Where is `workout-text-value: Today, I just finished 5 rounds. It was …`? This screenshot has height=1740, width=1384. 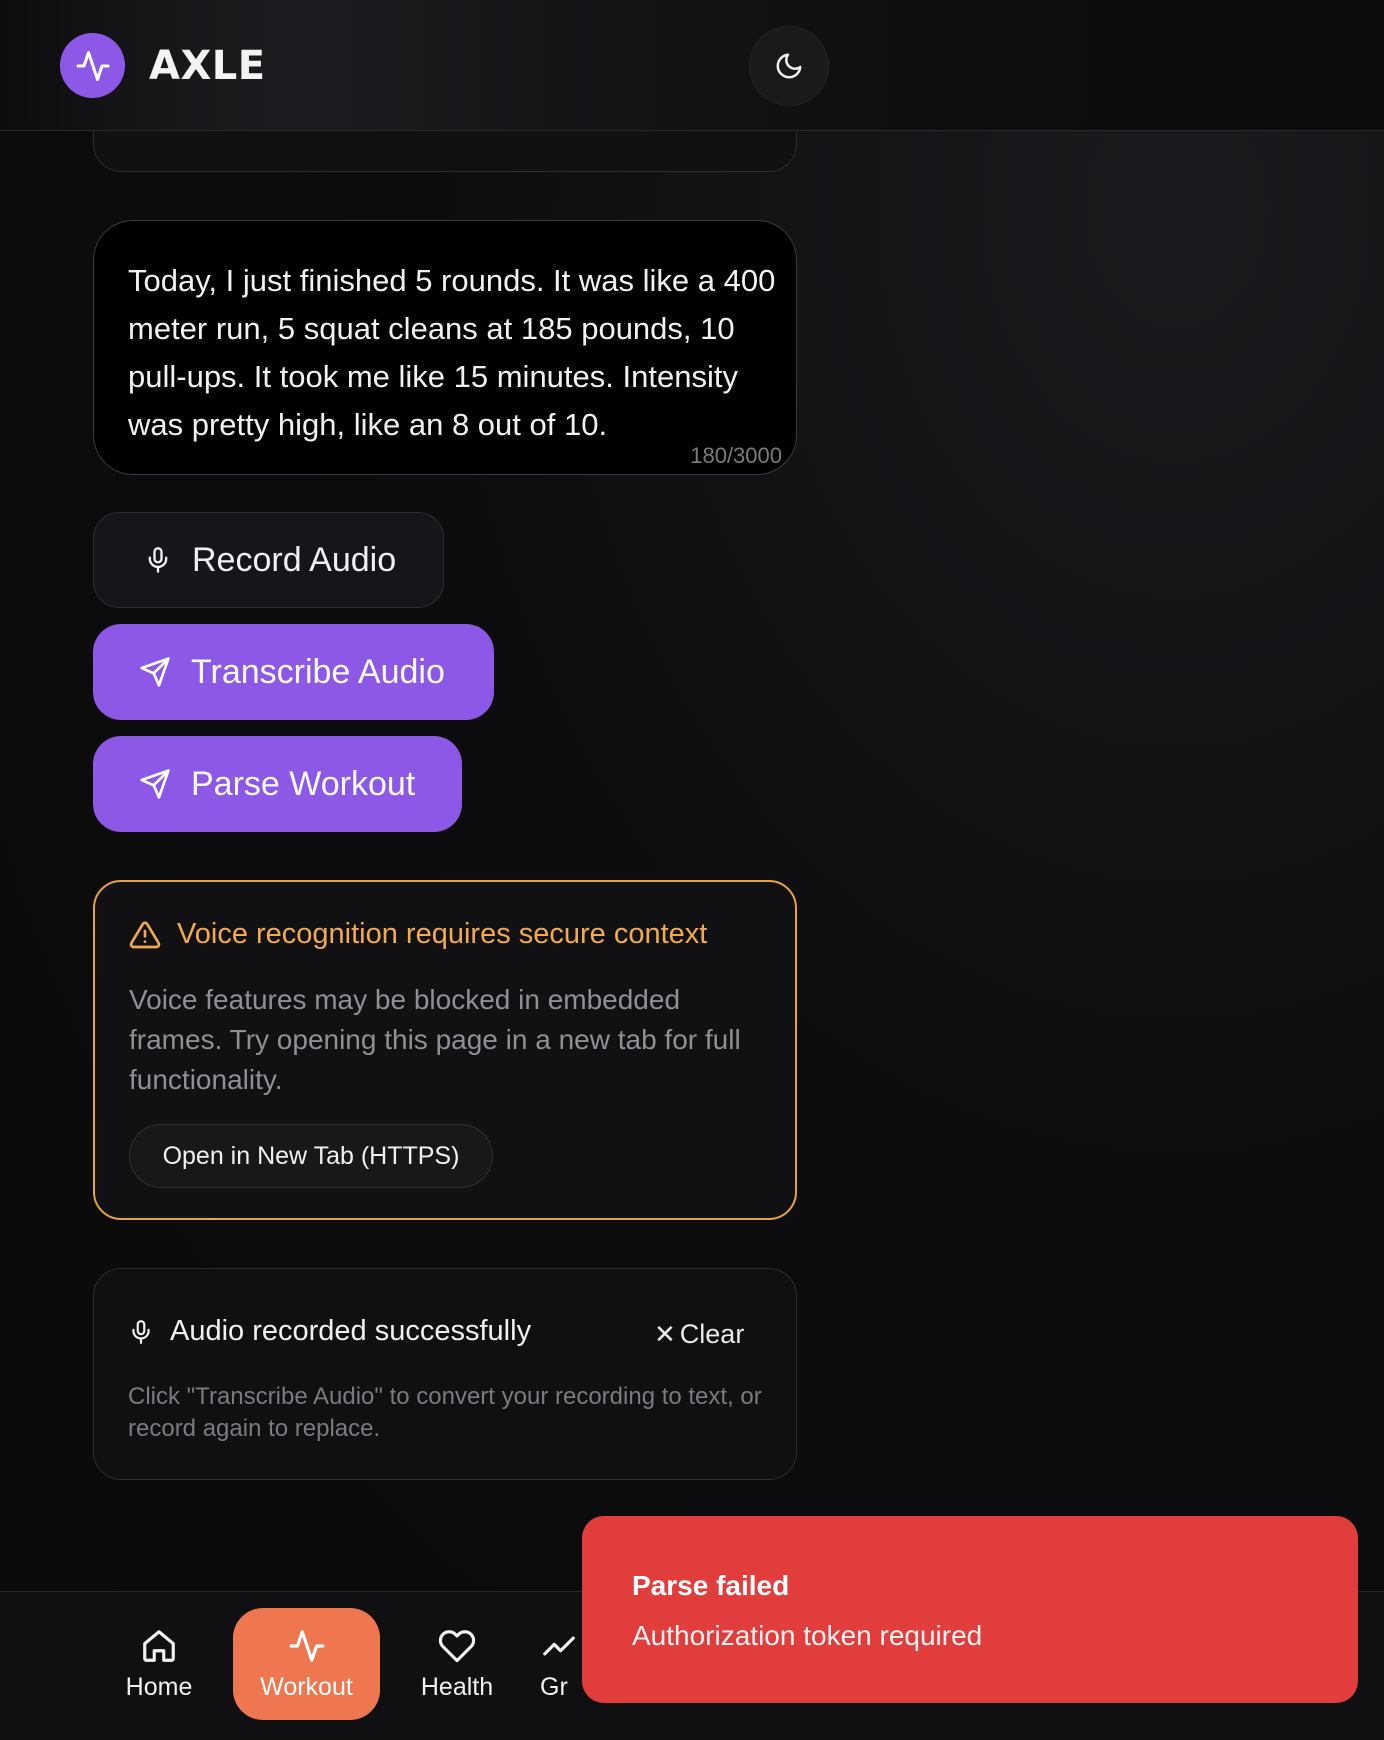 workout-text-value: Today, I just finished 5 rounds. It was … is located at coordinates (452, 352).